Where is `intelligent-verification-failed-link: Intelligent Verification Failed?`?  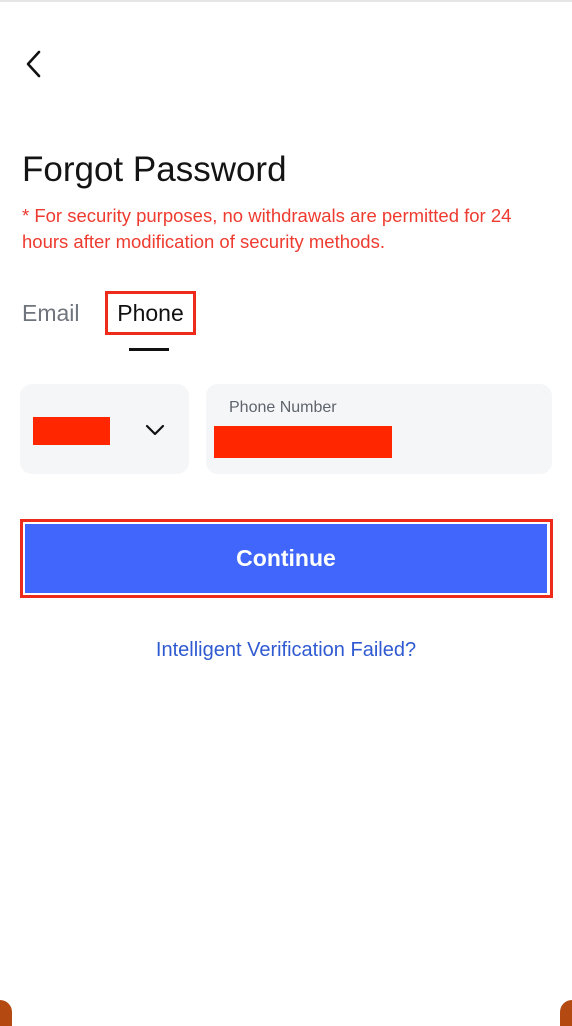
intelligent-verification-failed-link: Intelligent Verification Failed? is located at coordinates (286, 650).